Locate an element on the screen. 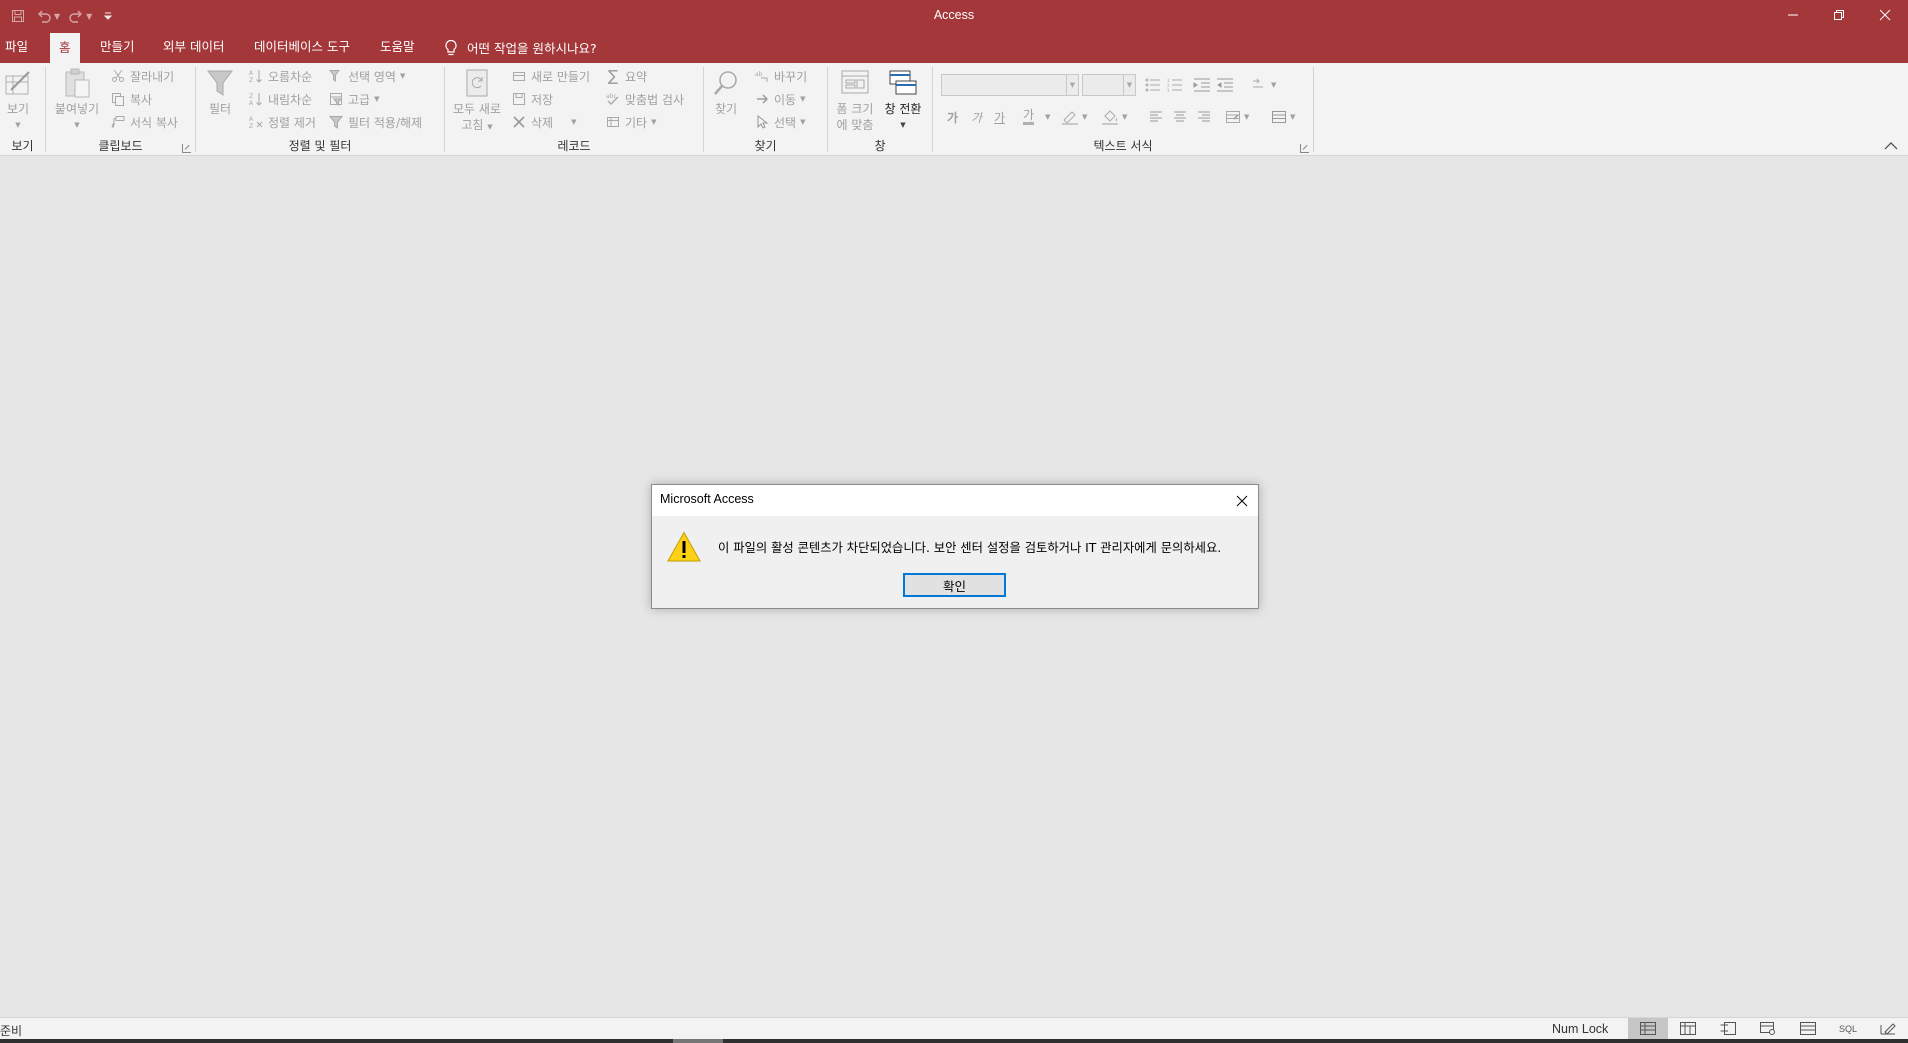 This screenshot has height=1043, width=1908. tell-me-box: 어떤 작업을 원하시나요? is located at coordinates (520, 47).